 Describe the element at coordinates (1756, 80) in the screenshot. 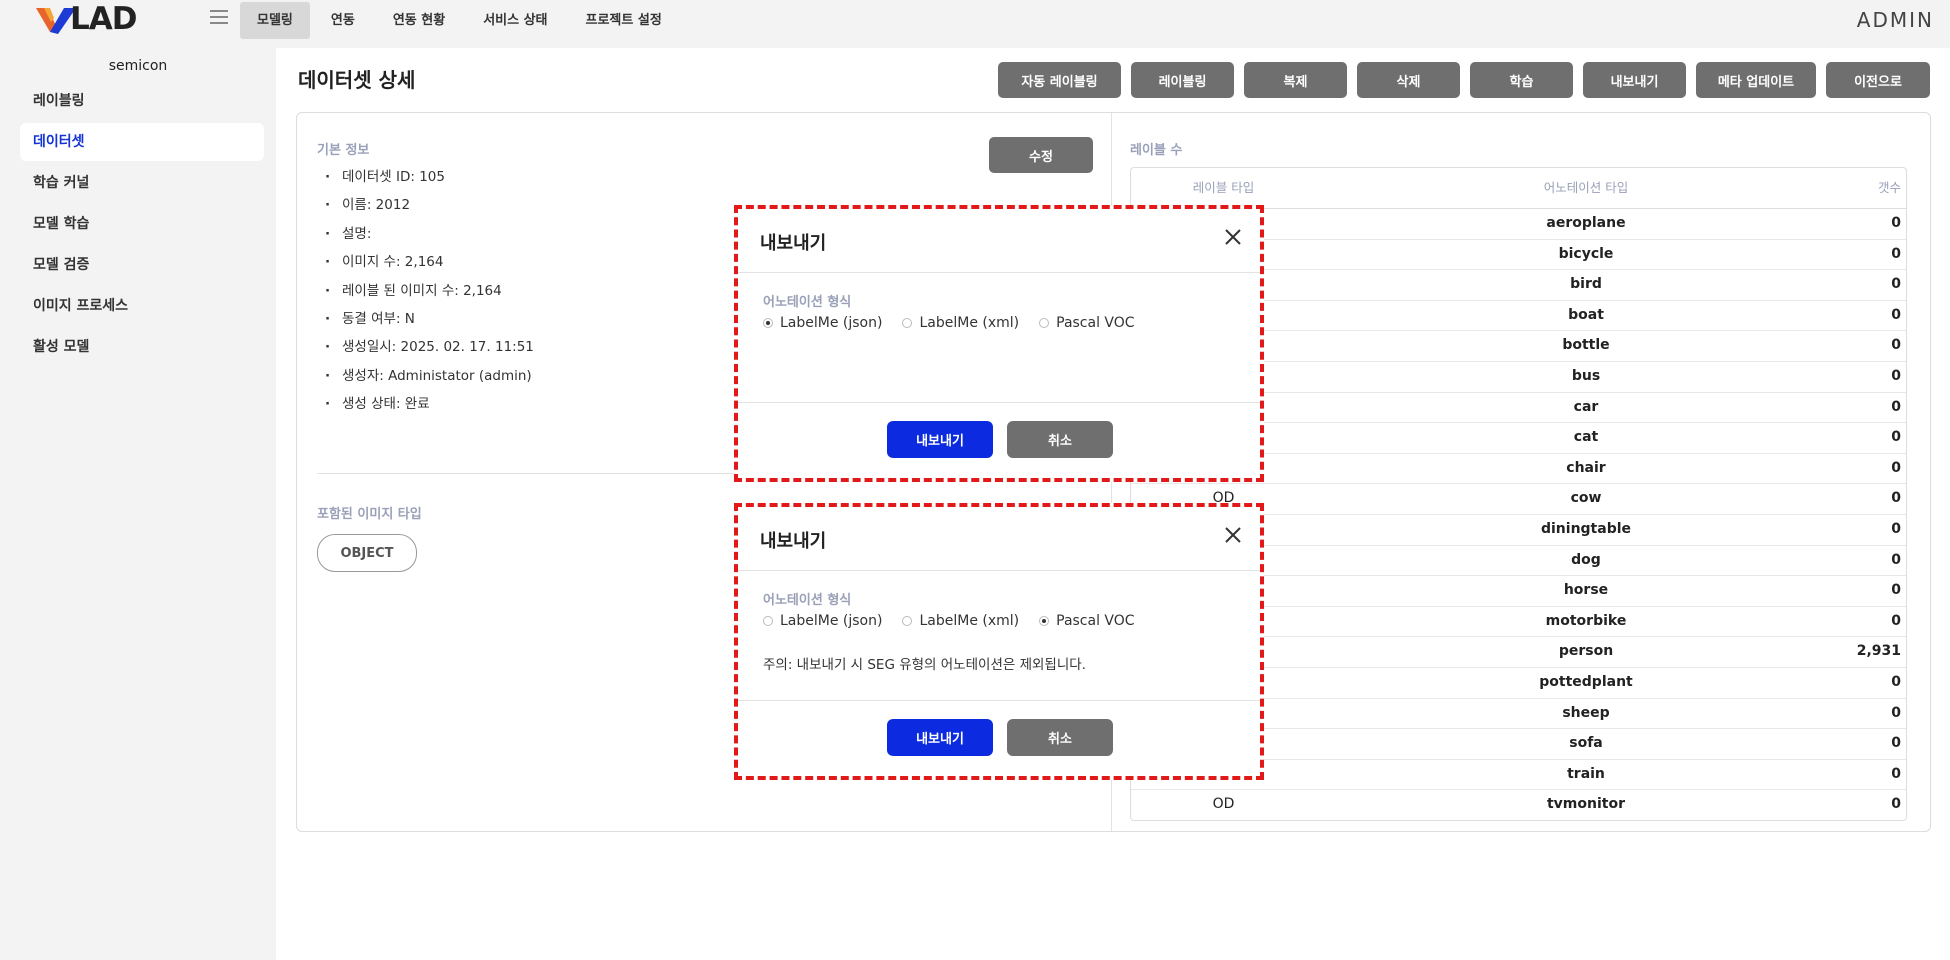

I see `meta-update-button: 메타 업데이트` at that location.